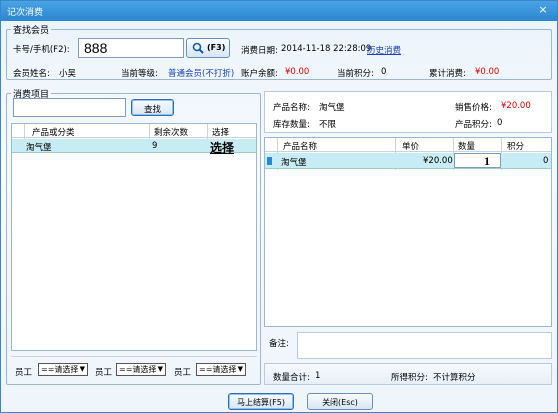  What do you see at coordinates (408, 161) in the screenshot?
I see `cart-table-row: 淘气堡 ¥20.00 1 0` at bounding box center [408, 161].